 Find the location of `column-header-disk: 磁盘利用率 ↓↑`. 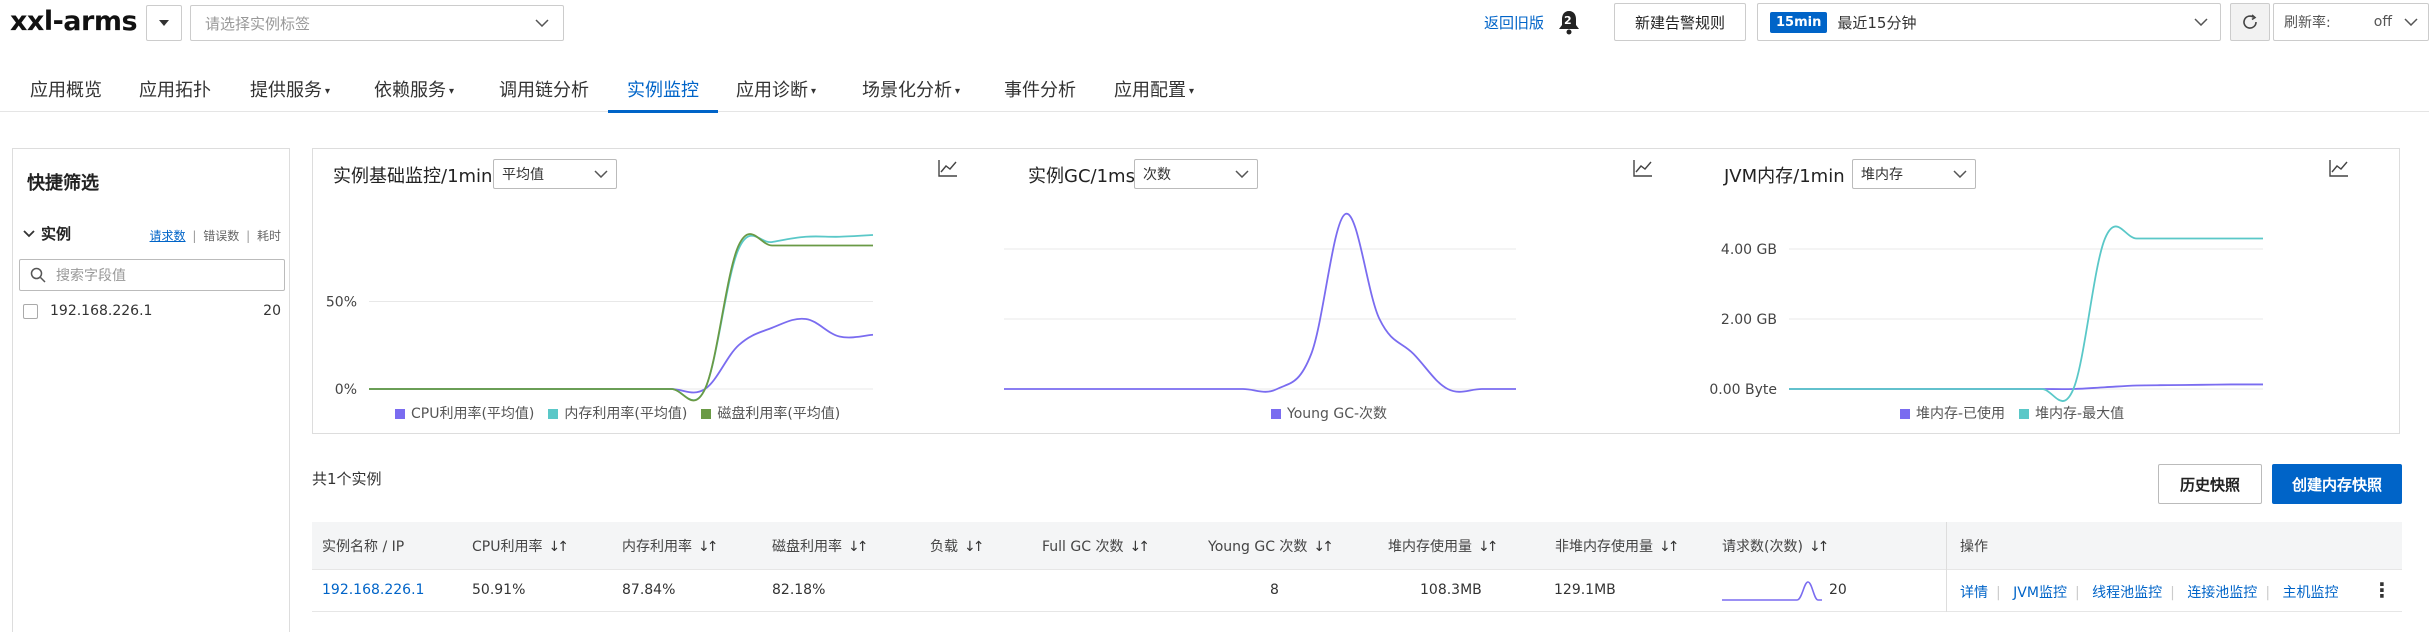

column-header-disk: 磁盘利用率 ↓↑ is located at coordinates (820, 546).